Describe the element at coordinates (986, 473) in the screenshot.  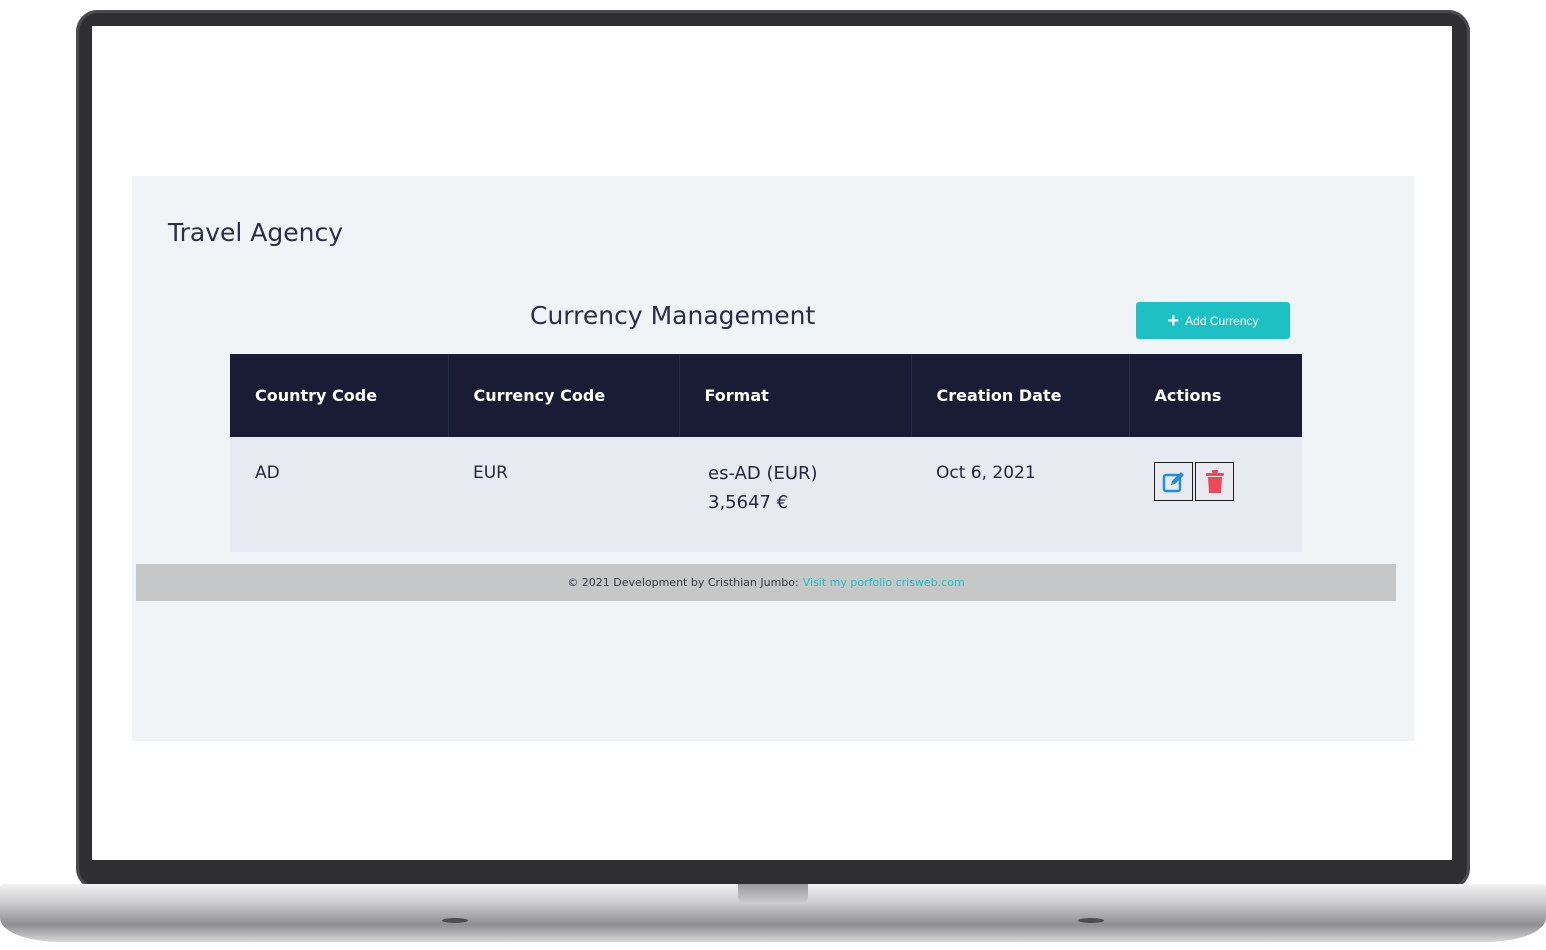
I see `cell-creation-date: Oct 6, 2021` at that location.